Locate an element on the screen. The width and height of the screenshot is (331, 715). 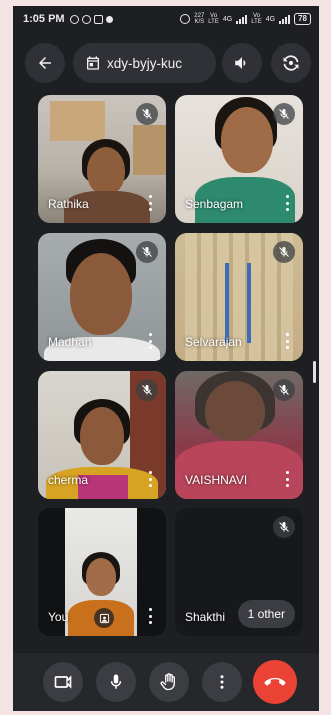
app-notification-icon is located at coordinates (98, 19).